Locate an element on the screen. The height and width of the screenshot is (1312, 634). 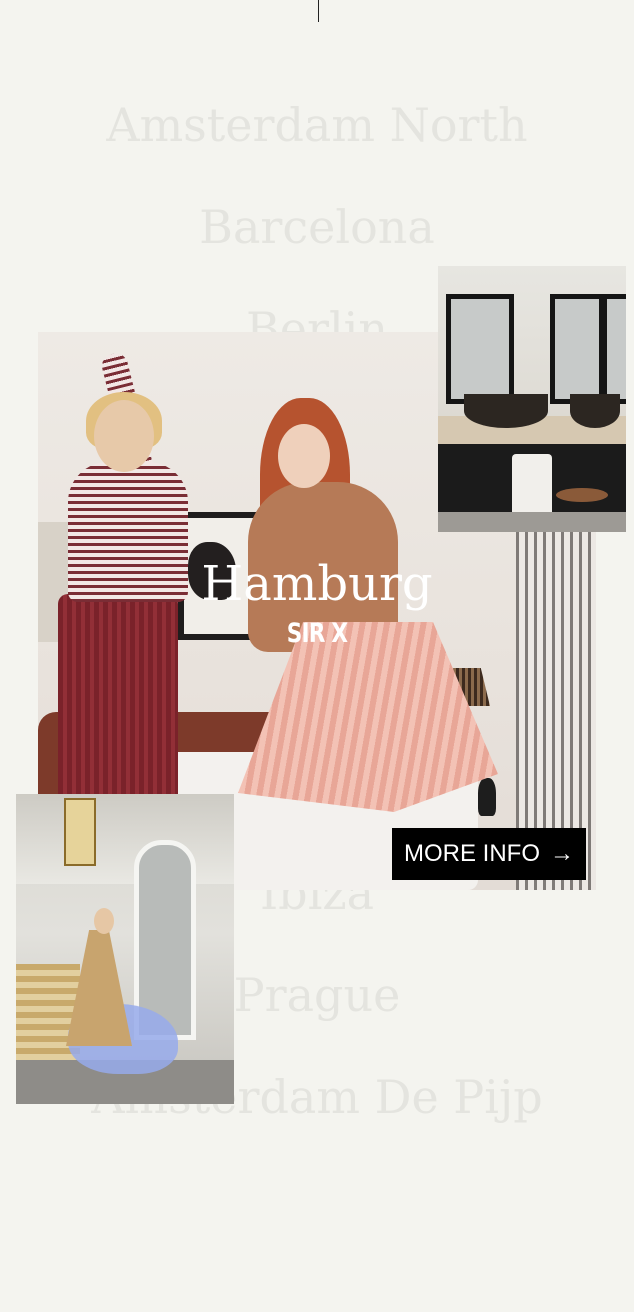
featured-city-title: Hamburg is located at coordinates (317, 584).